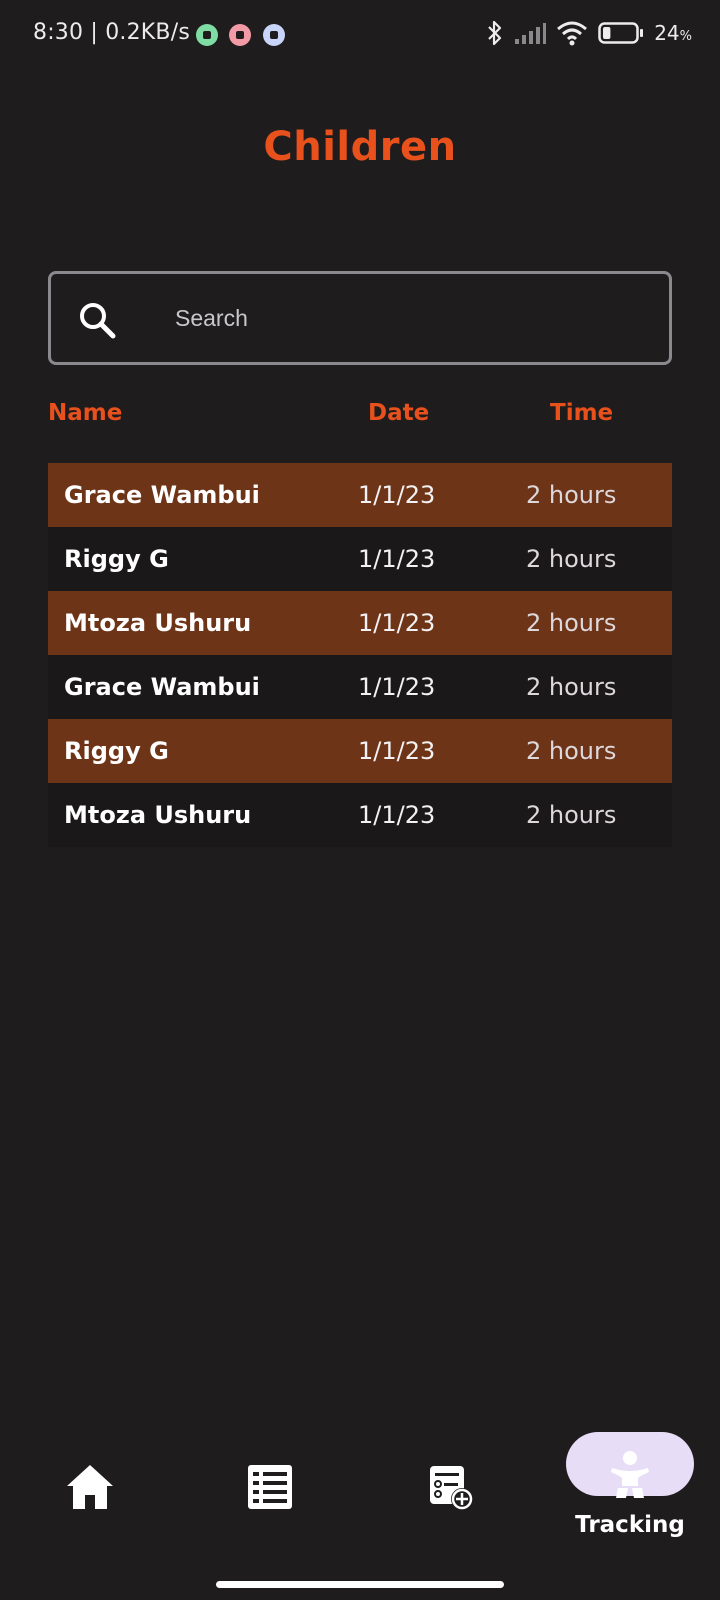 Image resolution: width=720 pixels, height=1600 pixels. What do you see at coordinates (630, 1525) in the screenshot?
I see `nav-tracking-label: Tracking` at bounding box center [630, 1525].